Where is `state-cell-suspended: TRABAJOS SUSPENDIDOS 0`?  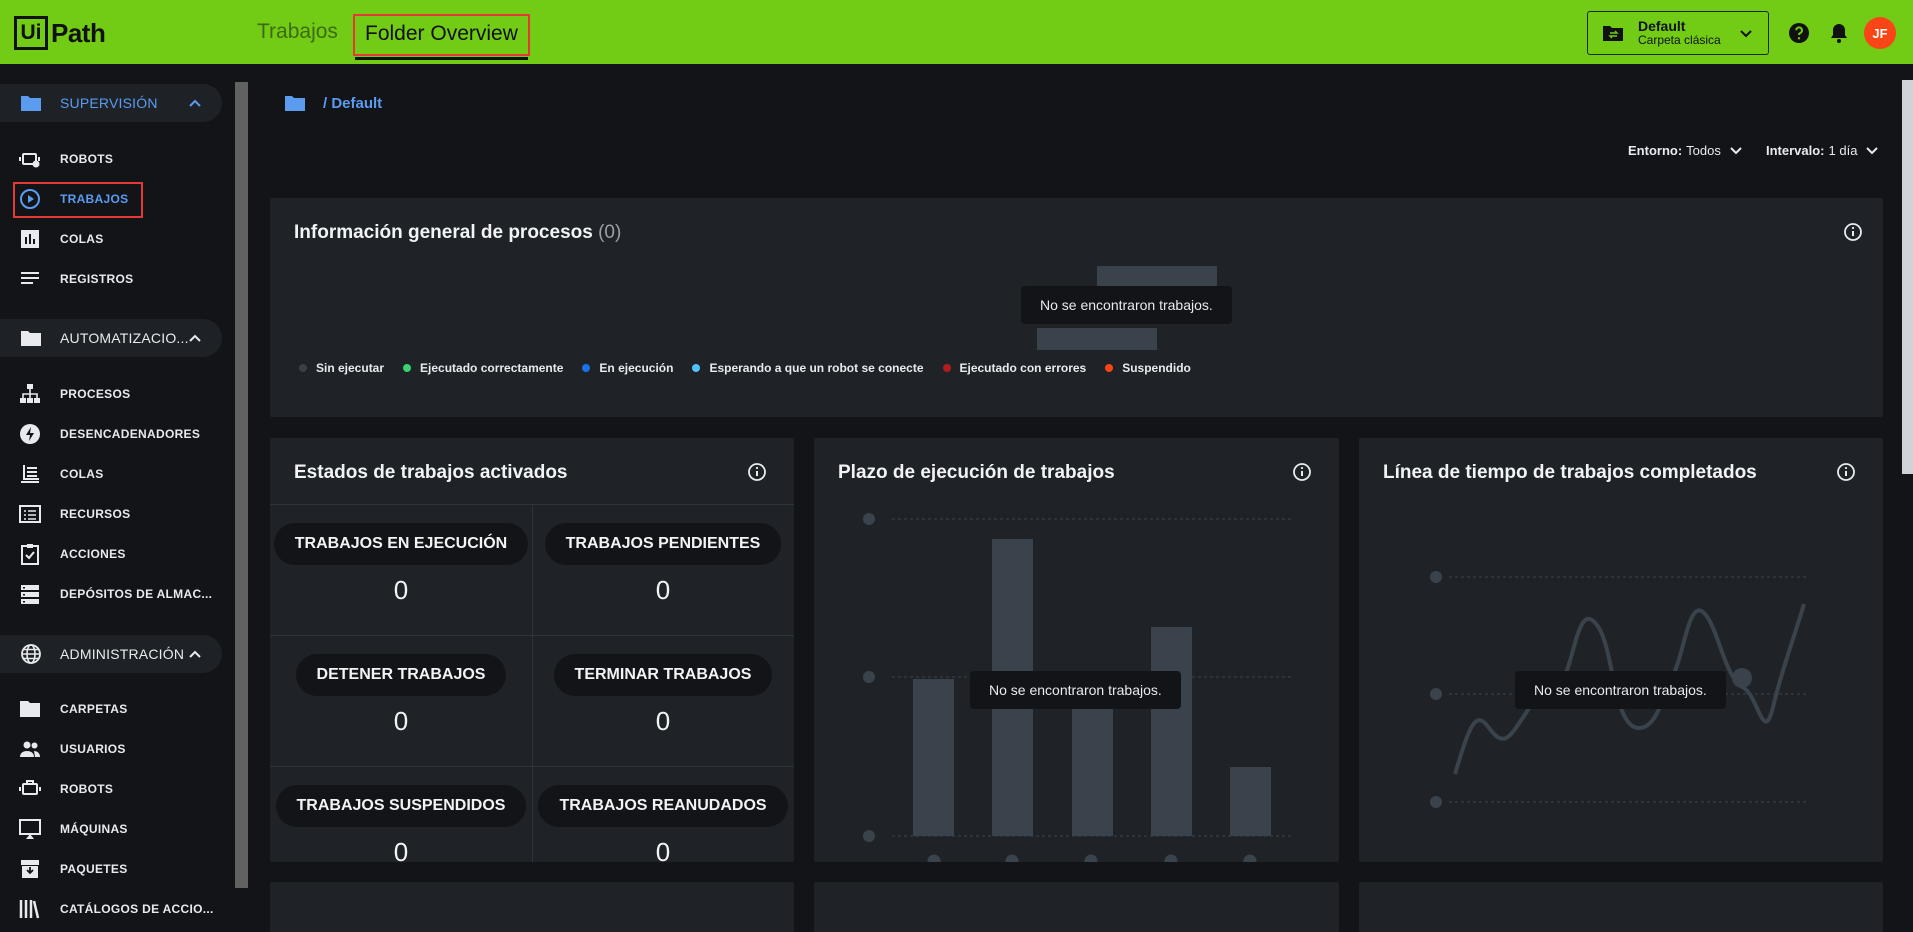
state-cell-suspended: TRABAJOS SUSPENDIDOS 0 is located at coordinates (401, 826).